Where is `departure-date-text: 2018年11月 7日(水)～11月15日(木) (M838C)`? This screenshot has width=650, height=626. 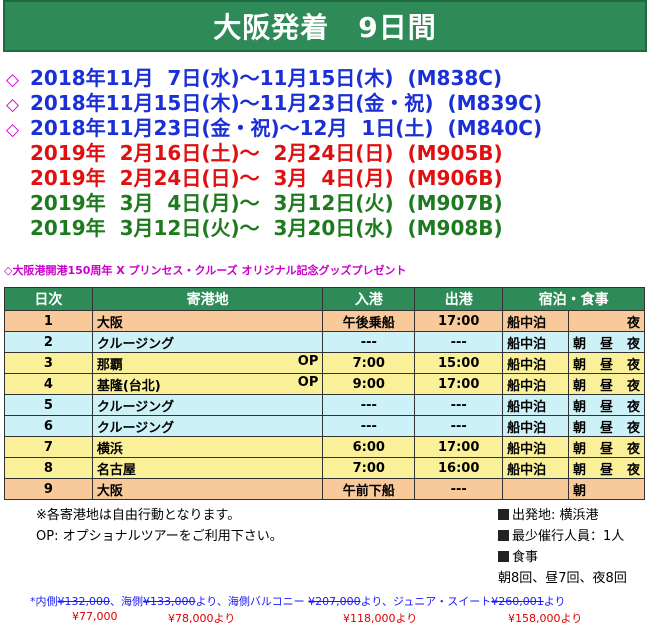 departure-date-text: 2018年11月 7日(水)～11月15日(木) (M838C) is located at coordinates (266, 78).